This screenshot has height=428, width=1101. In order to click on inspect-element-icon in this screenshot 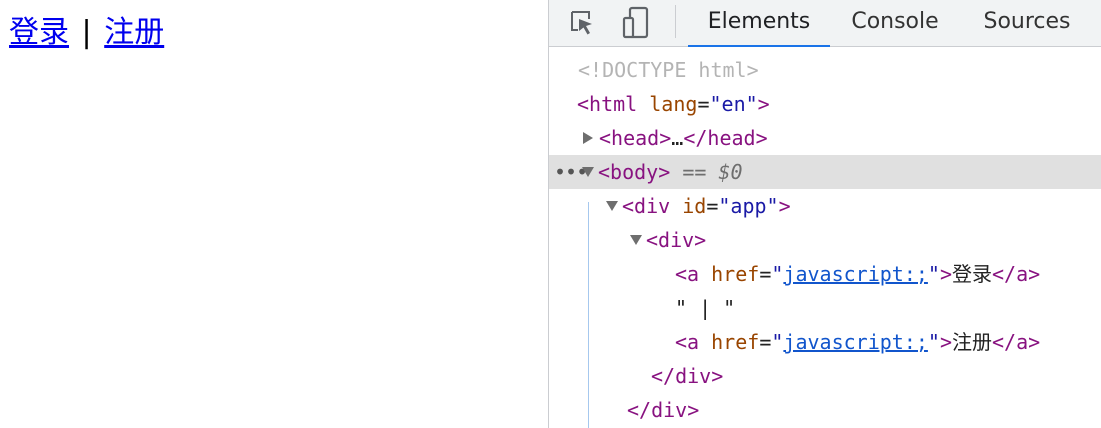, I will do `click(582, 23)`.